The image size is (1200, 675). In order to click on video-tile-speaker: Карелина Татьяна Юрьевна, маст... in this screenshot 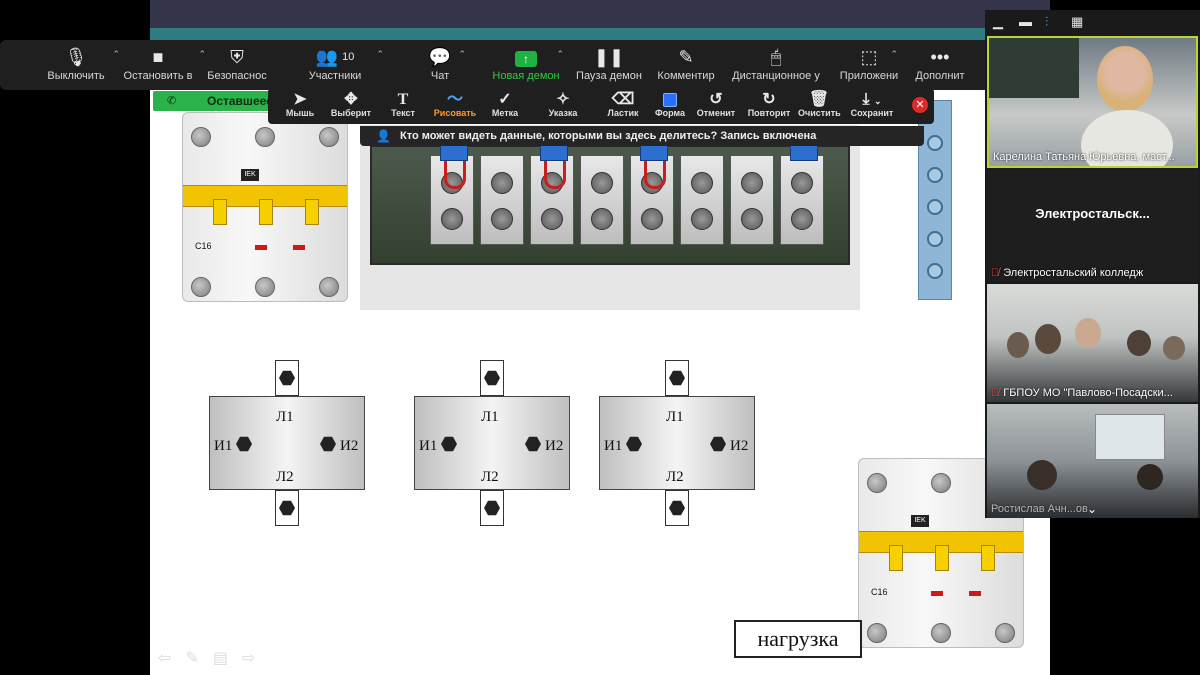, I will do `click(1092, 102)`.